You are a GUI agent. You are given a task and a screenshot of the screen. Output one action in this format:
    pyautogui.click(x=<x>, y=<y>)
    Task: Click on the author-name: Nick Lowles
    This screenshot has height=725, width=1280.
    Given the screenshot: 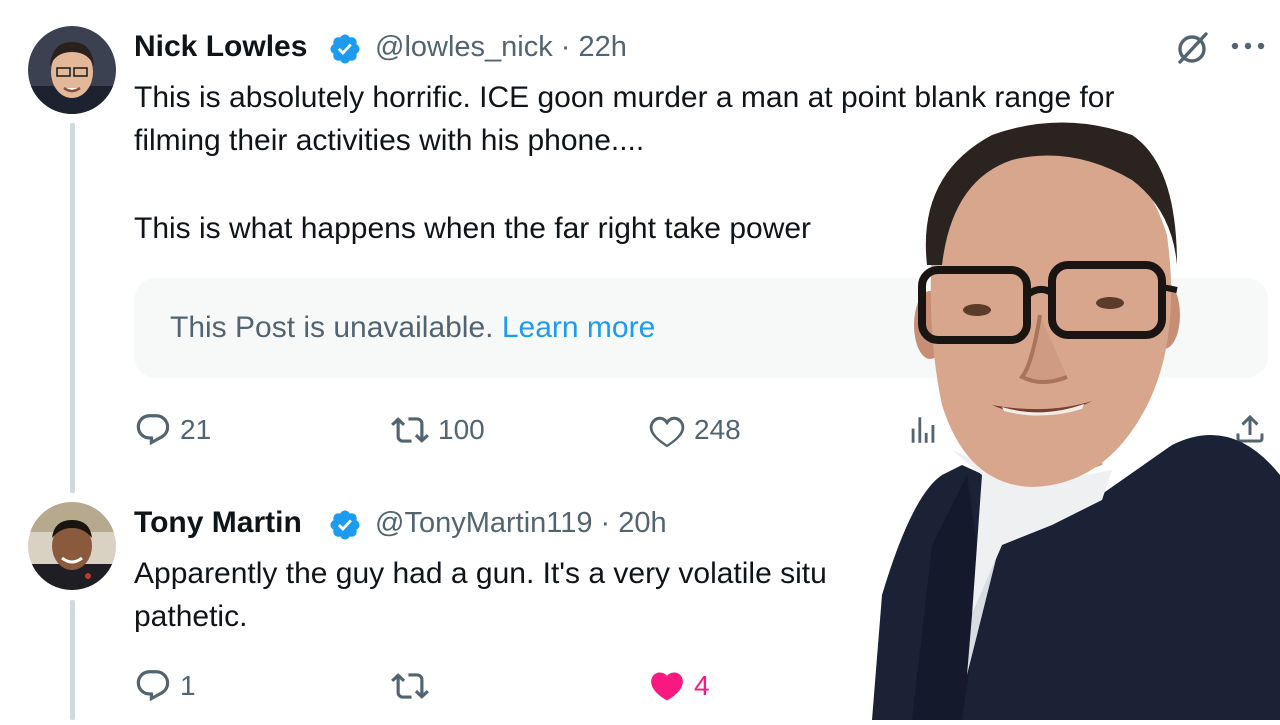 What is the action you would take?
    pyautogui.click(x=220, y=47)
    